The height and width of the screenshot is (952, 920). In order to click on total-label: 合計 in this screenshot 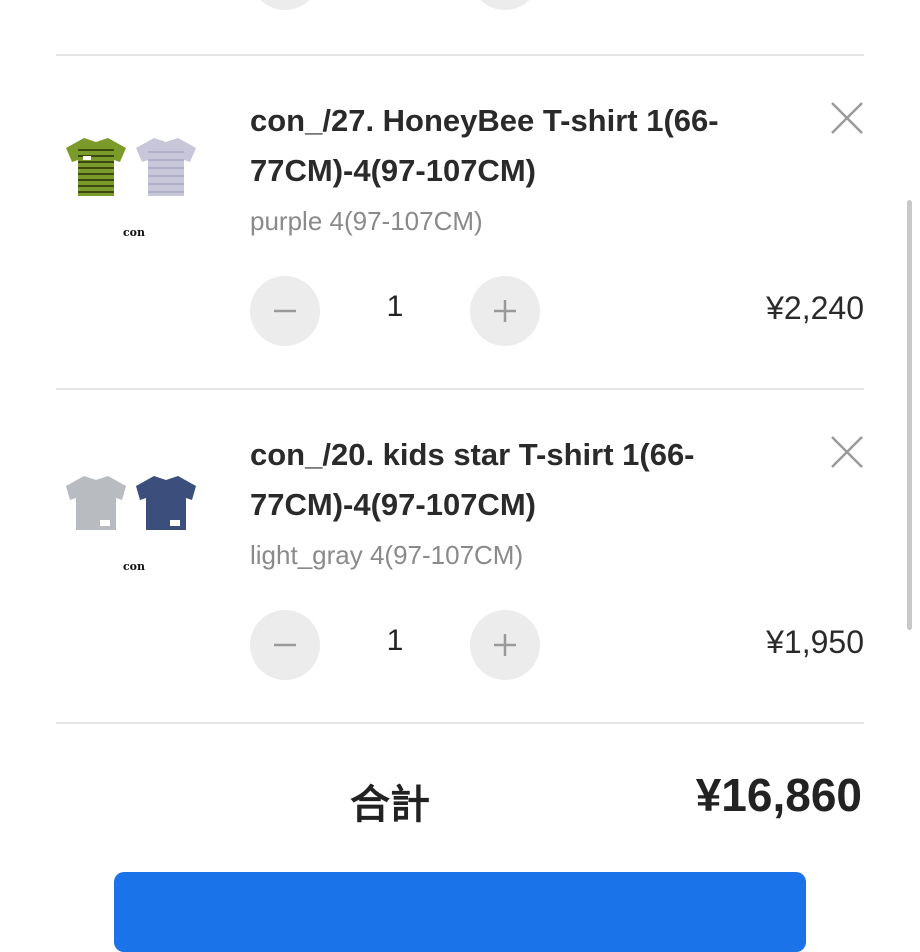, I will do `click(390, 805)`.